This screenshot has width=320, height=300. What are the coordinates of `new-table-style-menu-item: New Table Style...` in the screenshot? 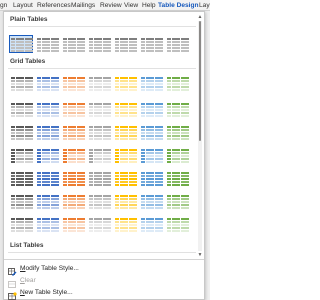 It's located at (104, 293).